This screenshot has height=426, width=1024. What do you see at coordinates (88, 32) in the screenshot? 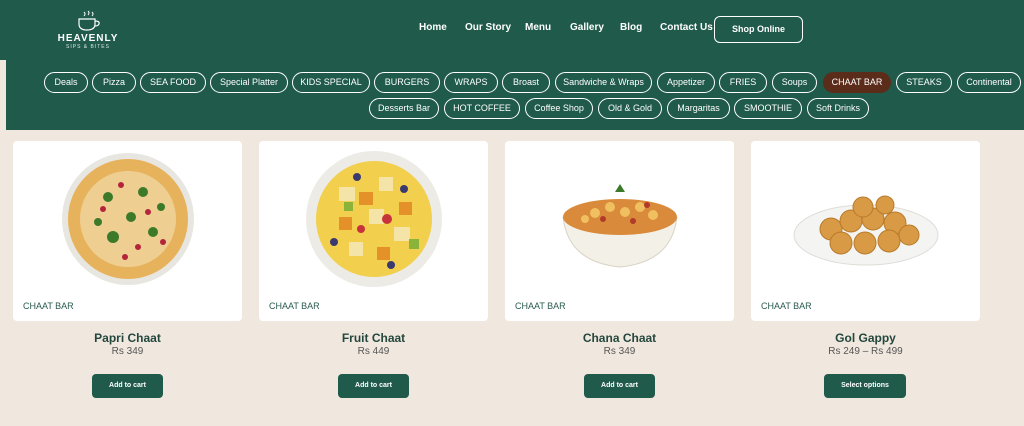
I see `brand-logo: HEAVENLY SIPS & BITES` at bounding box center [88, 32].